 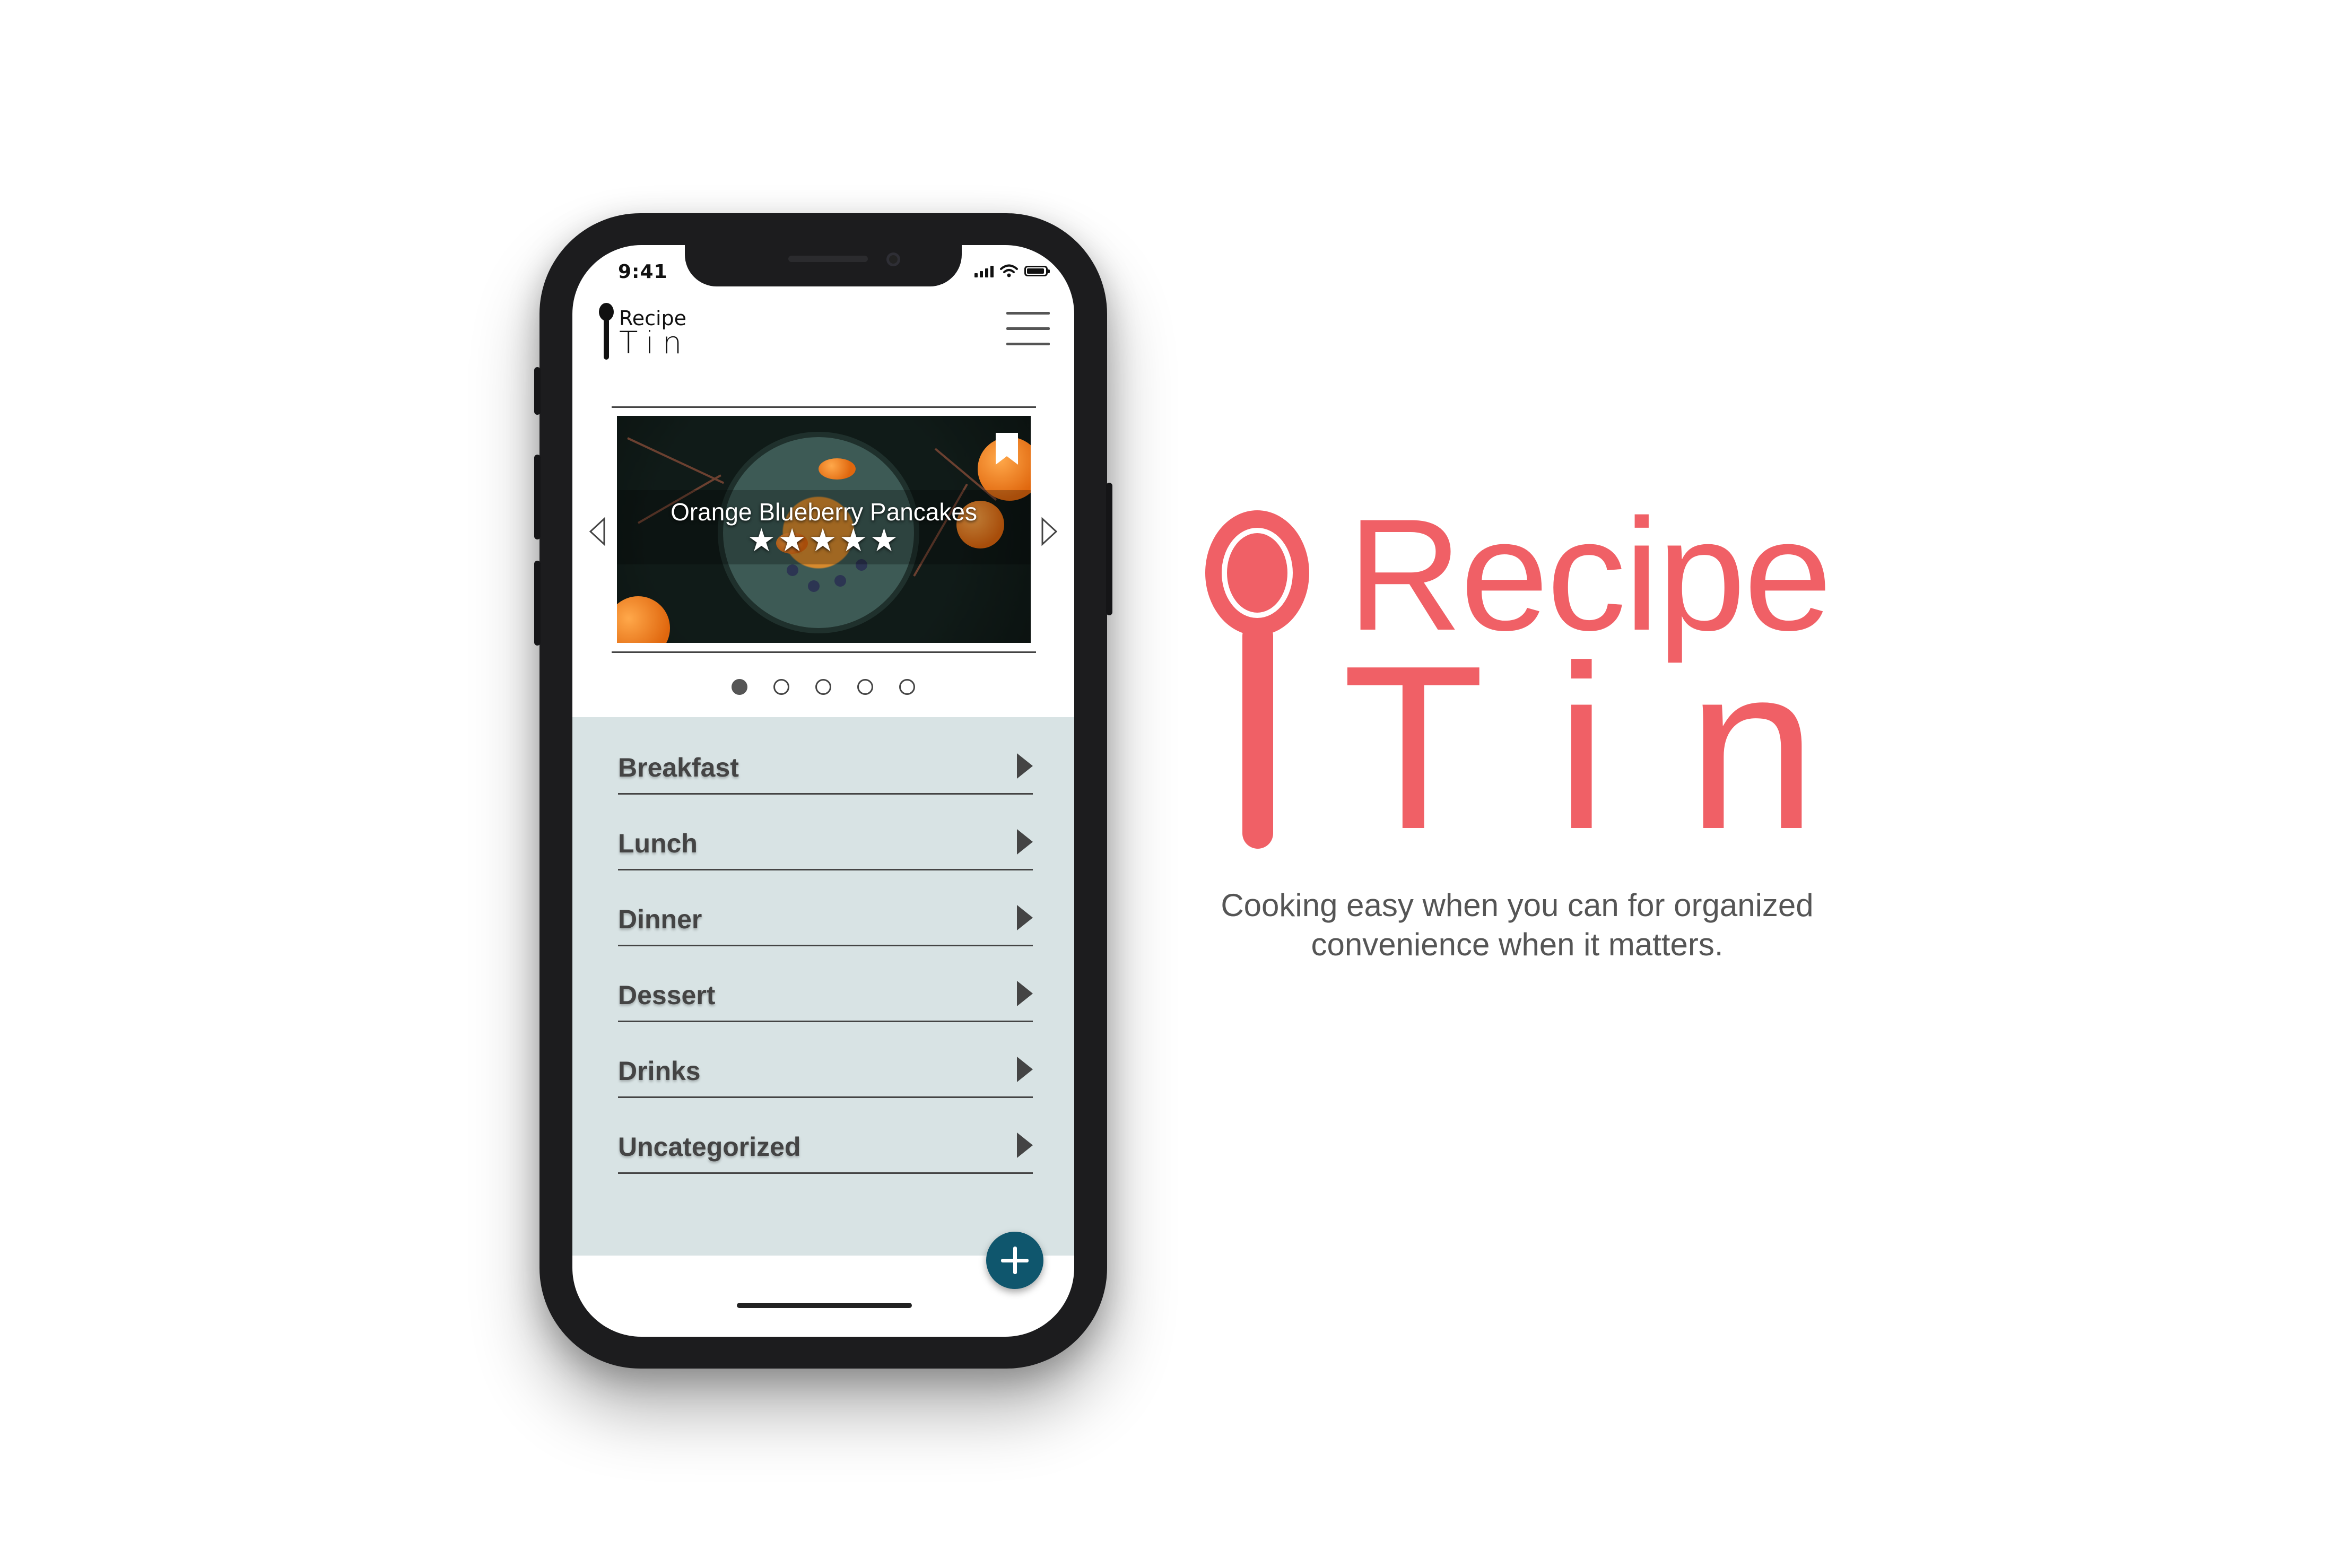 I want to click on category-label: Uncategorized, so click(x=709, y=1147).